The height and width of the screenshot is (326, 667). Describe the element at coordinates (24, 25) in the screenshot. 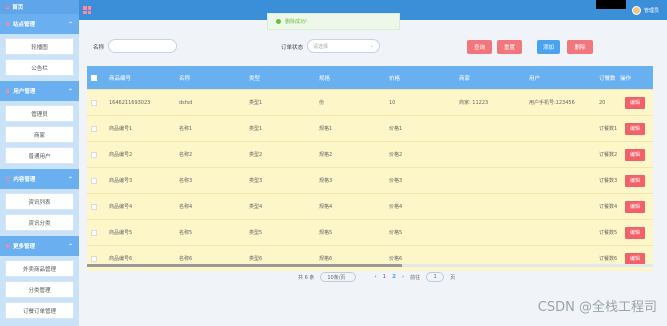

I see `sidebar-group-label: 站点管理` at that location.